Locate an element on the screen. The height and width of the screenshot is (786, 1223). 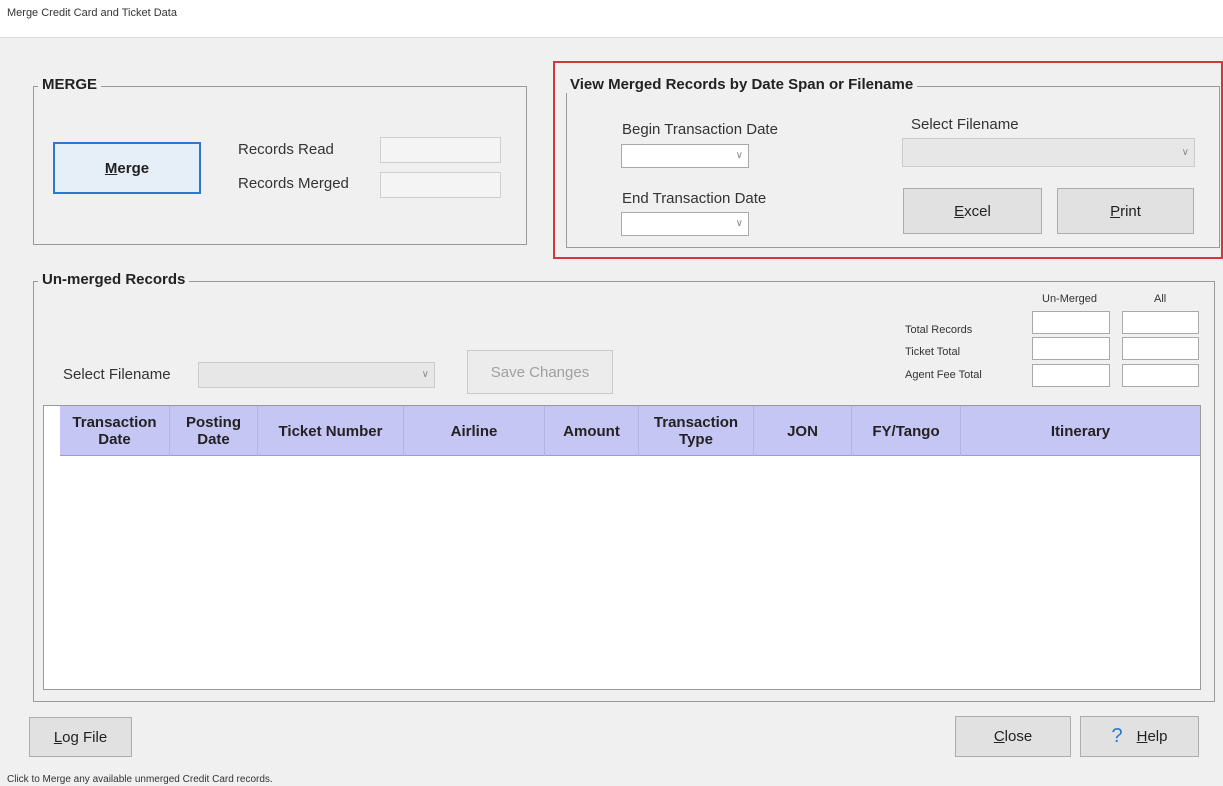
agent-fee-total-all is located at coordinates (1160, 375).